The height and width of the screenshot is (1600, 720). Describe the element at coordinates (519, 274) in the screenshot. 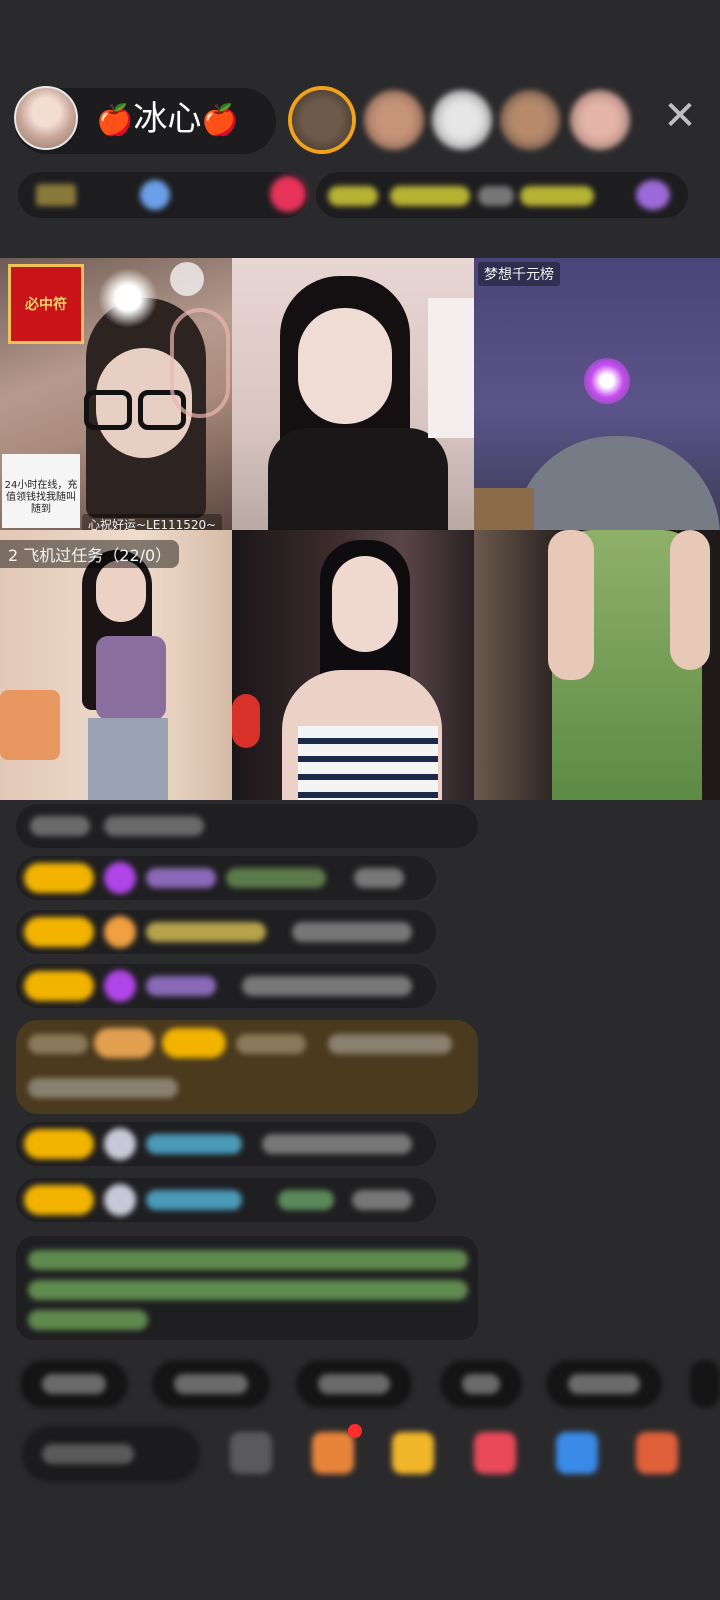

I see `dream-rank-label: 梦想千元榜` at that location.